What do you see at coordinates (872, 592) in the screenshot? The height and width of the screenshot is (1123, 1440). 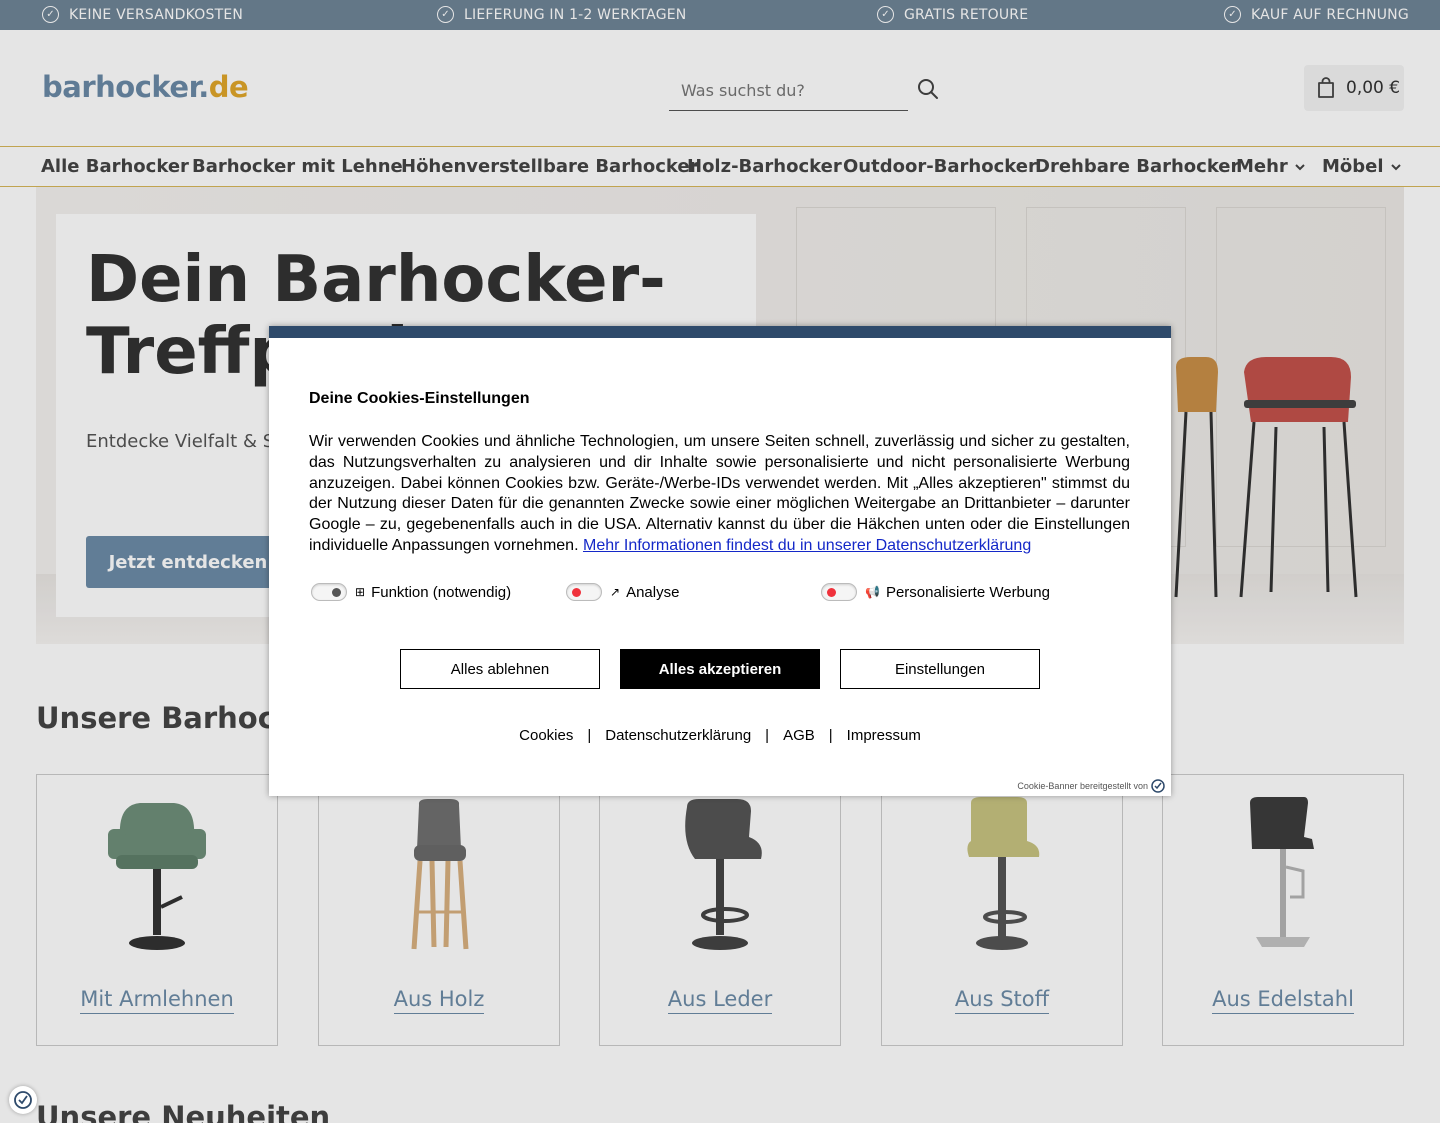 I see `megaphone-icon: 📢` at bounding box center [872, 592].